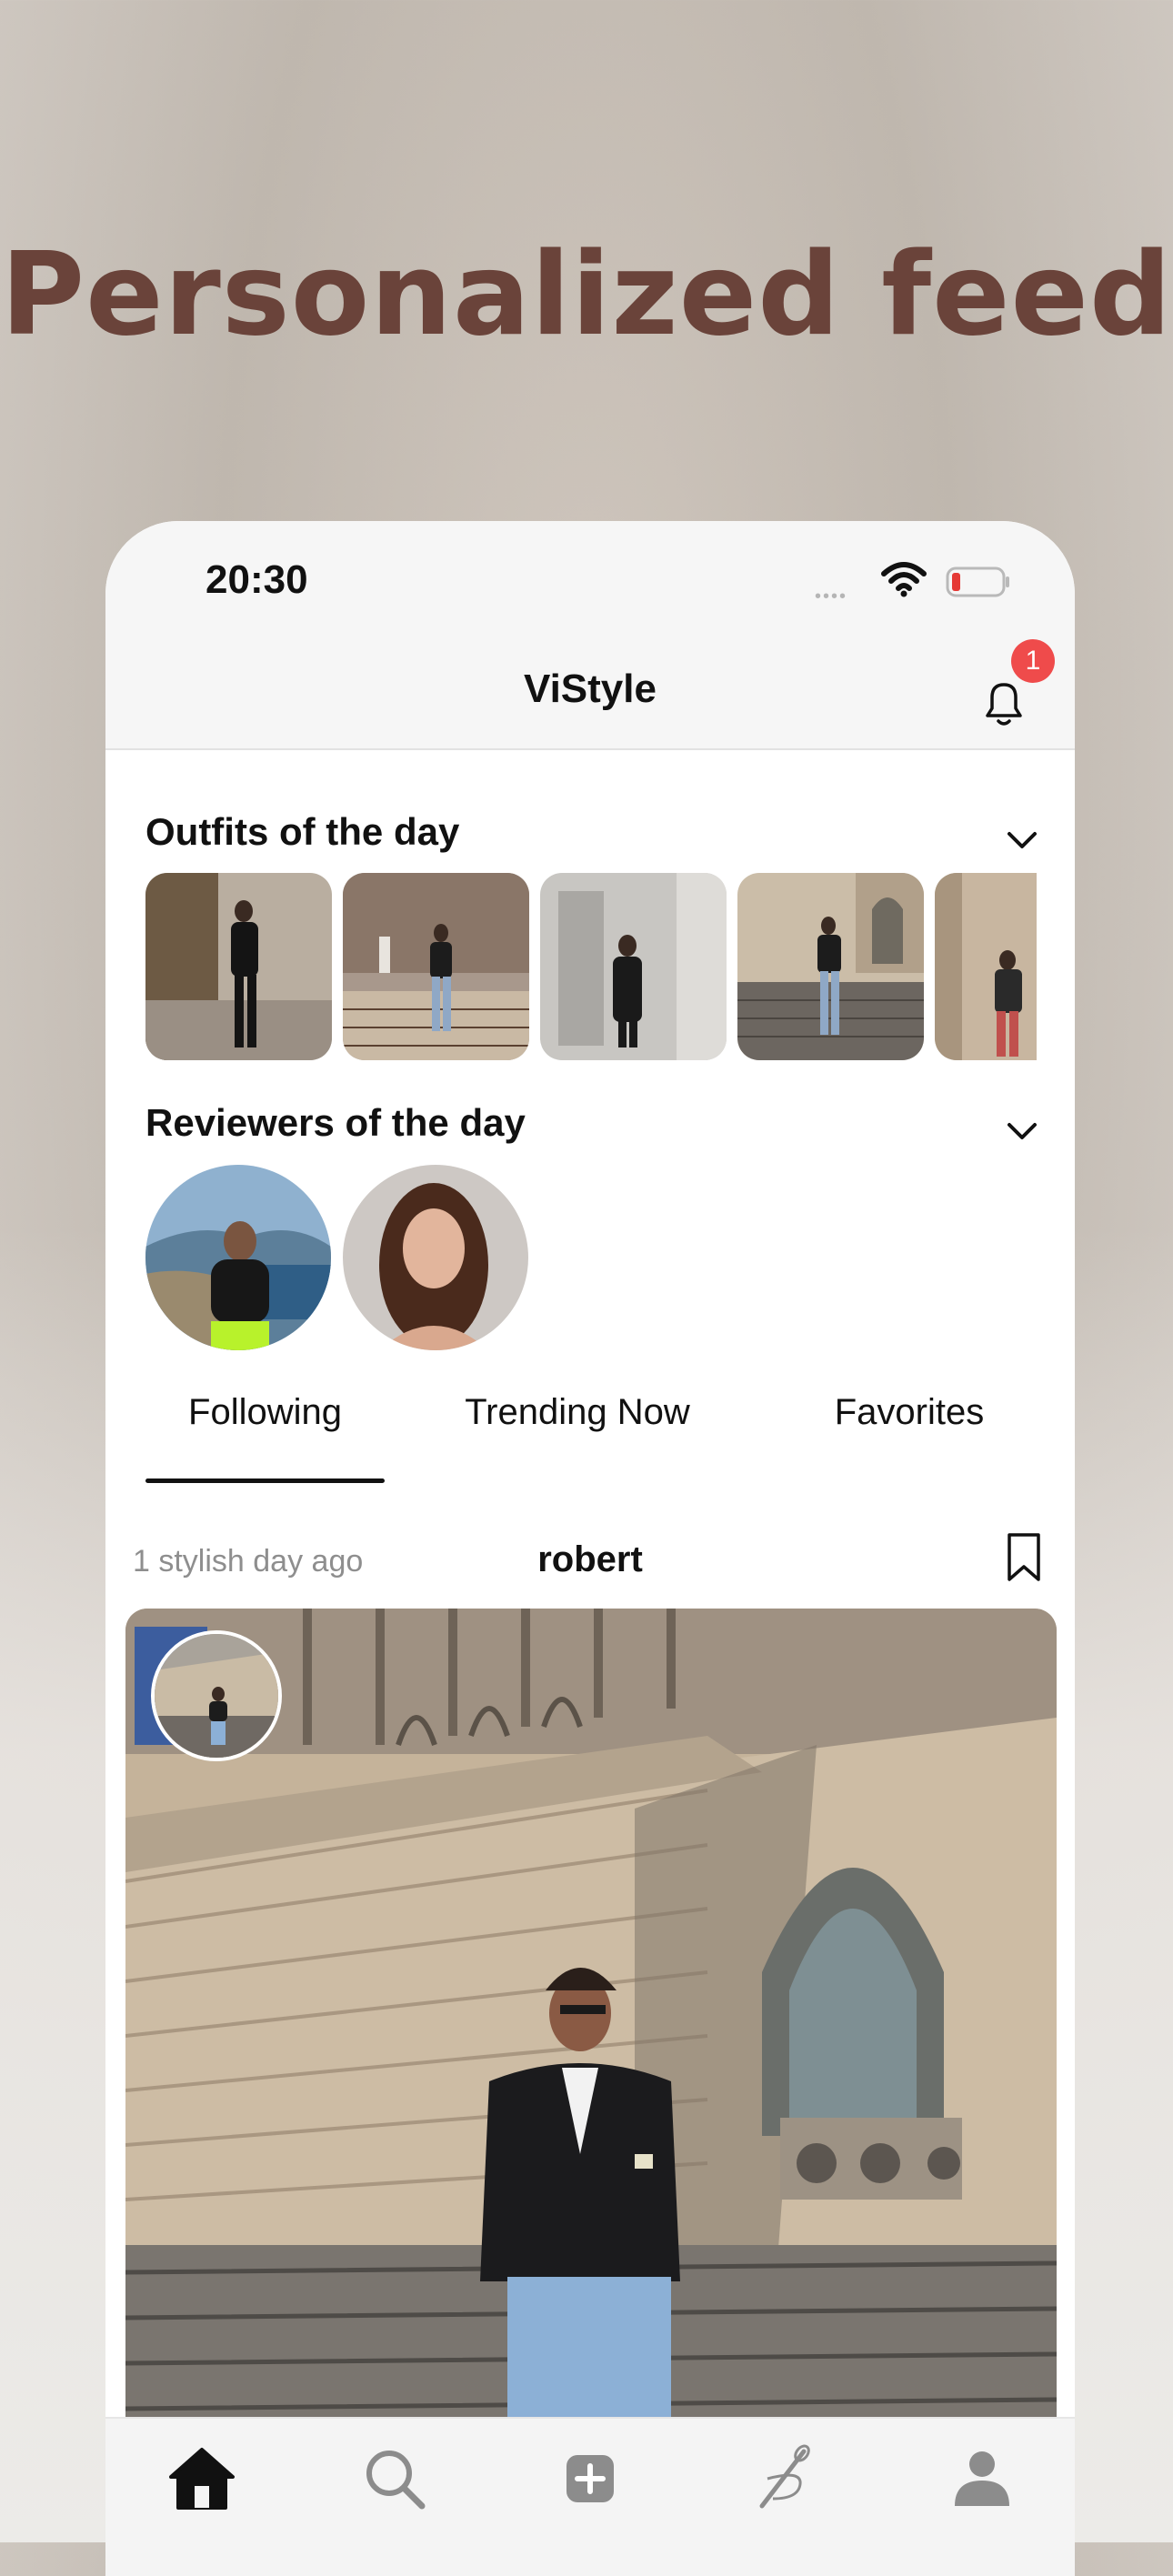  Describe the element at coordinates (586, 294) in the screenshot. I see `headline: Personalized feed` at that location.